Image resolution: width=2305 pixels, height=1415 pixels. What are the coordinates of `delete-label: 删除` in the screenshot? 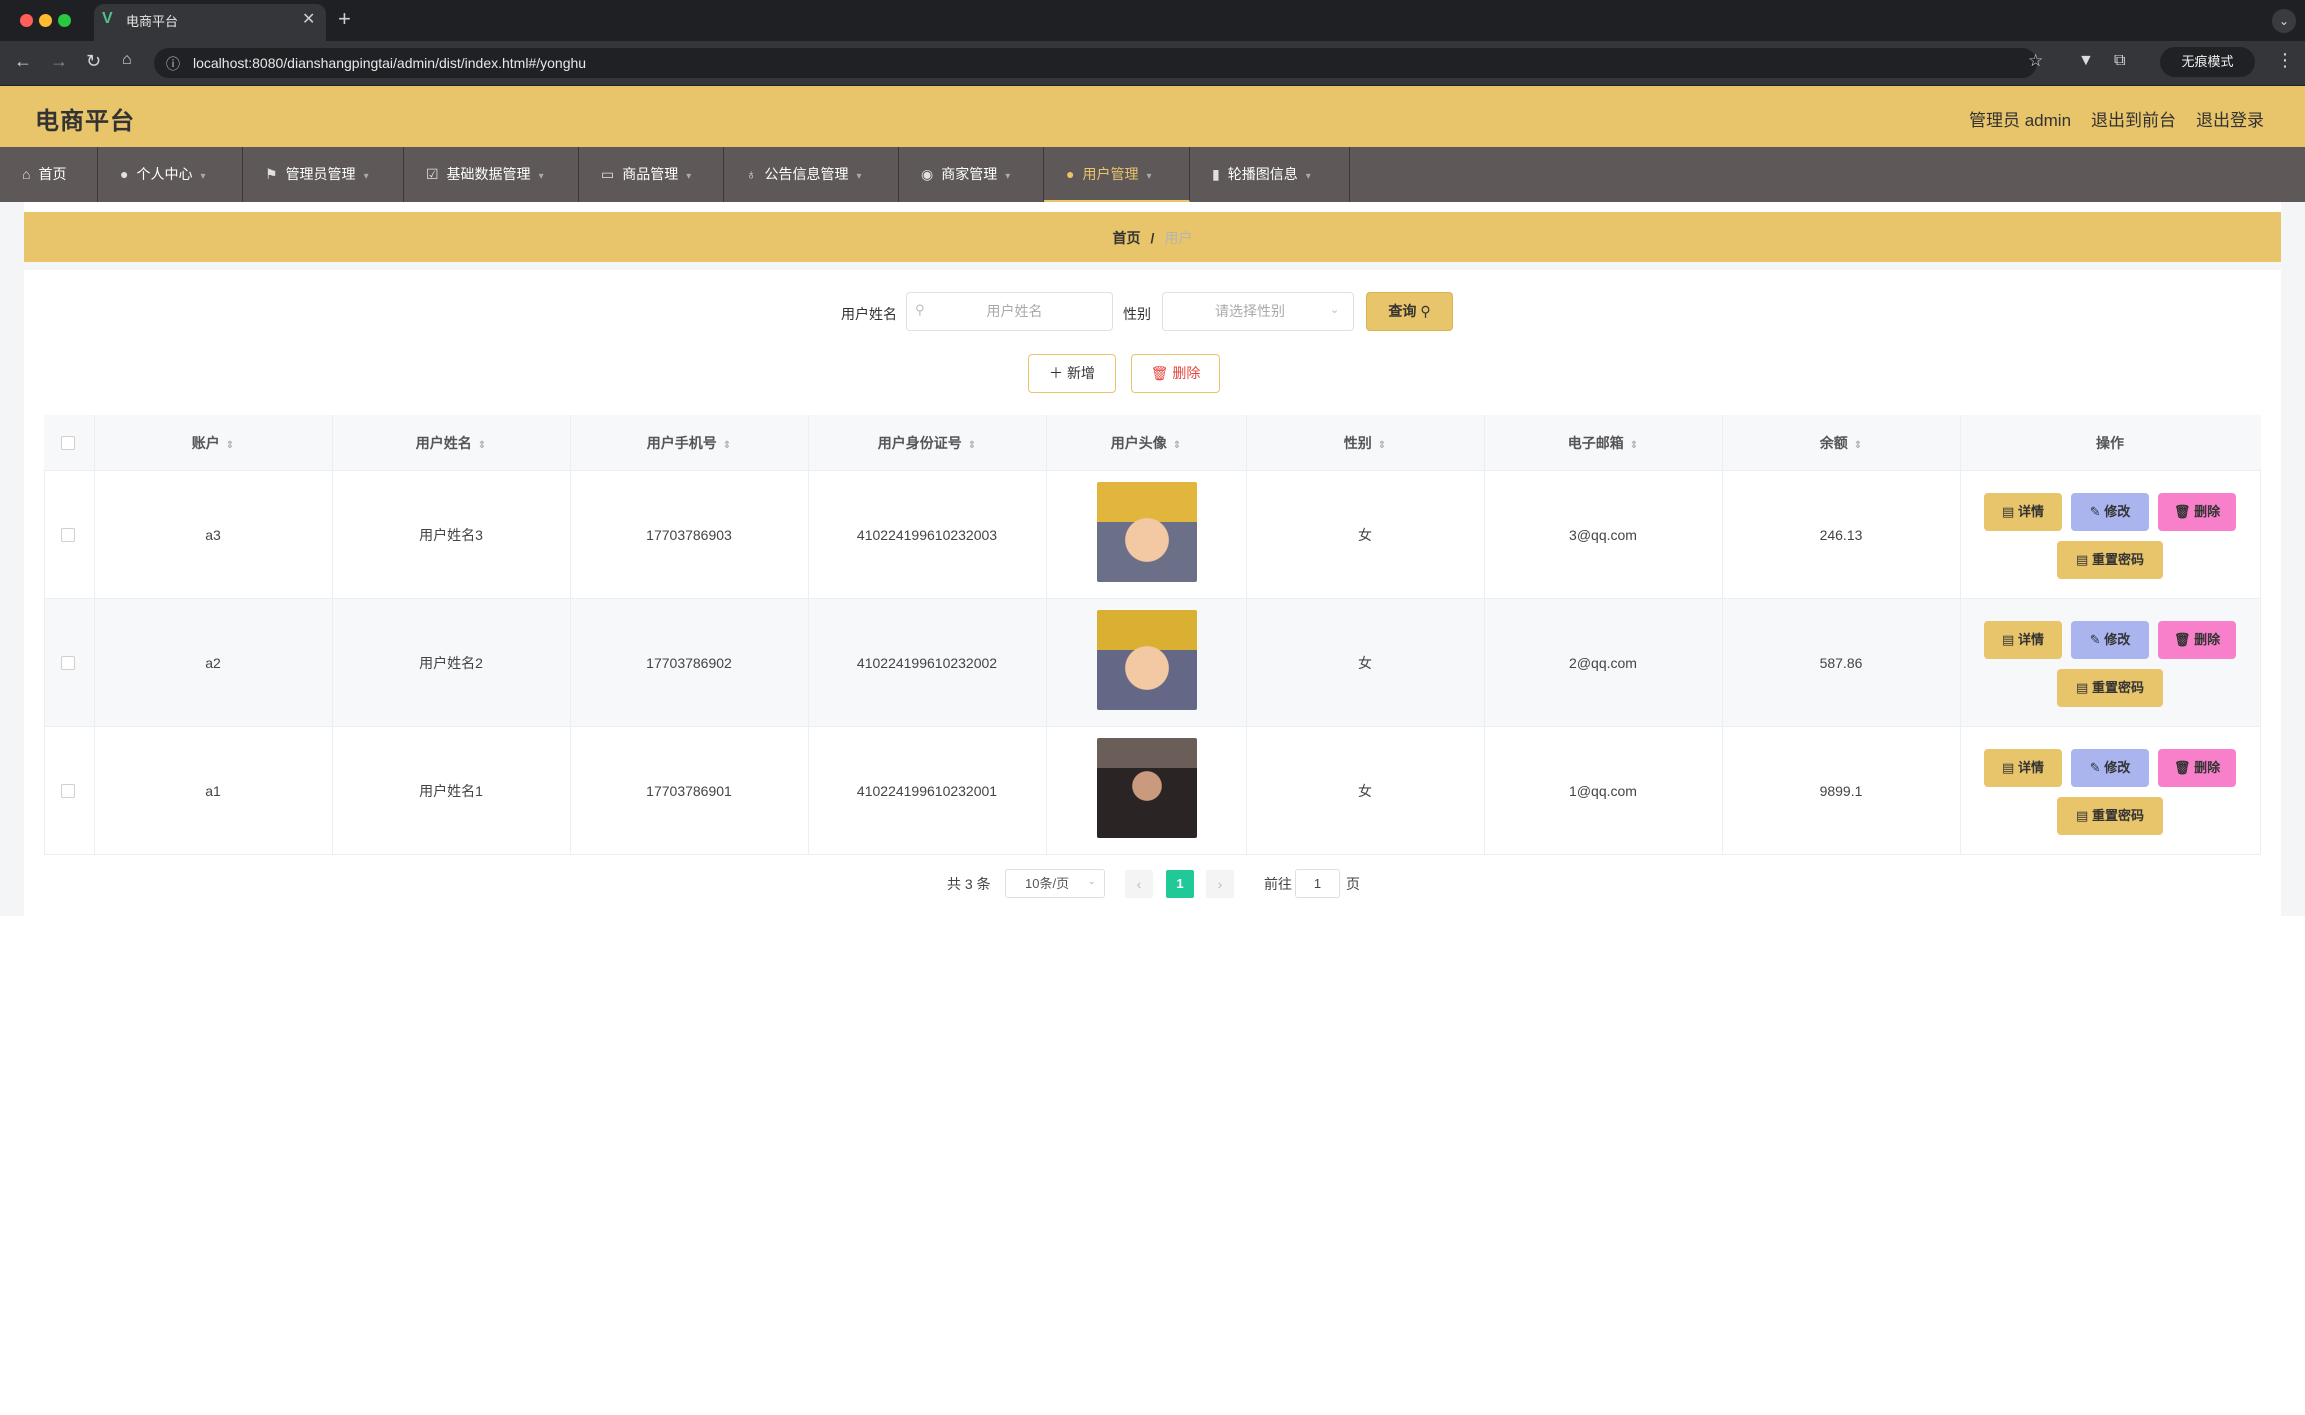 It's located at (2207, 767).